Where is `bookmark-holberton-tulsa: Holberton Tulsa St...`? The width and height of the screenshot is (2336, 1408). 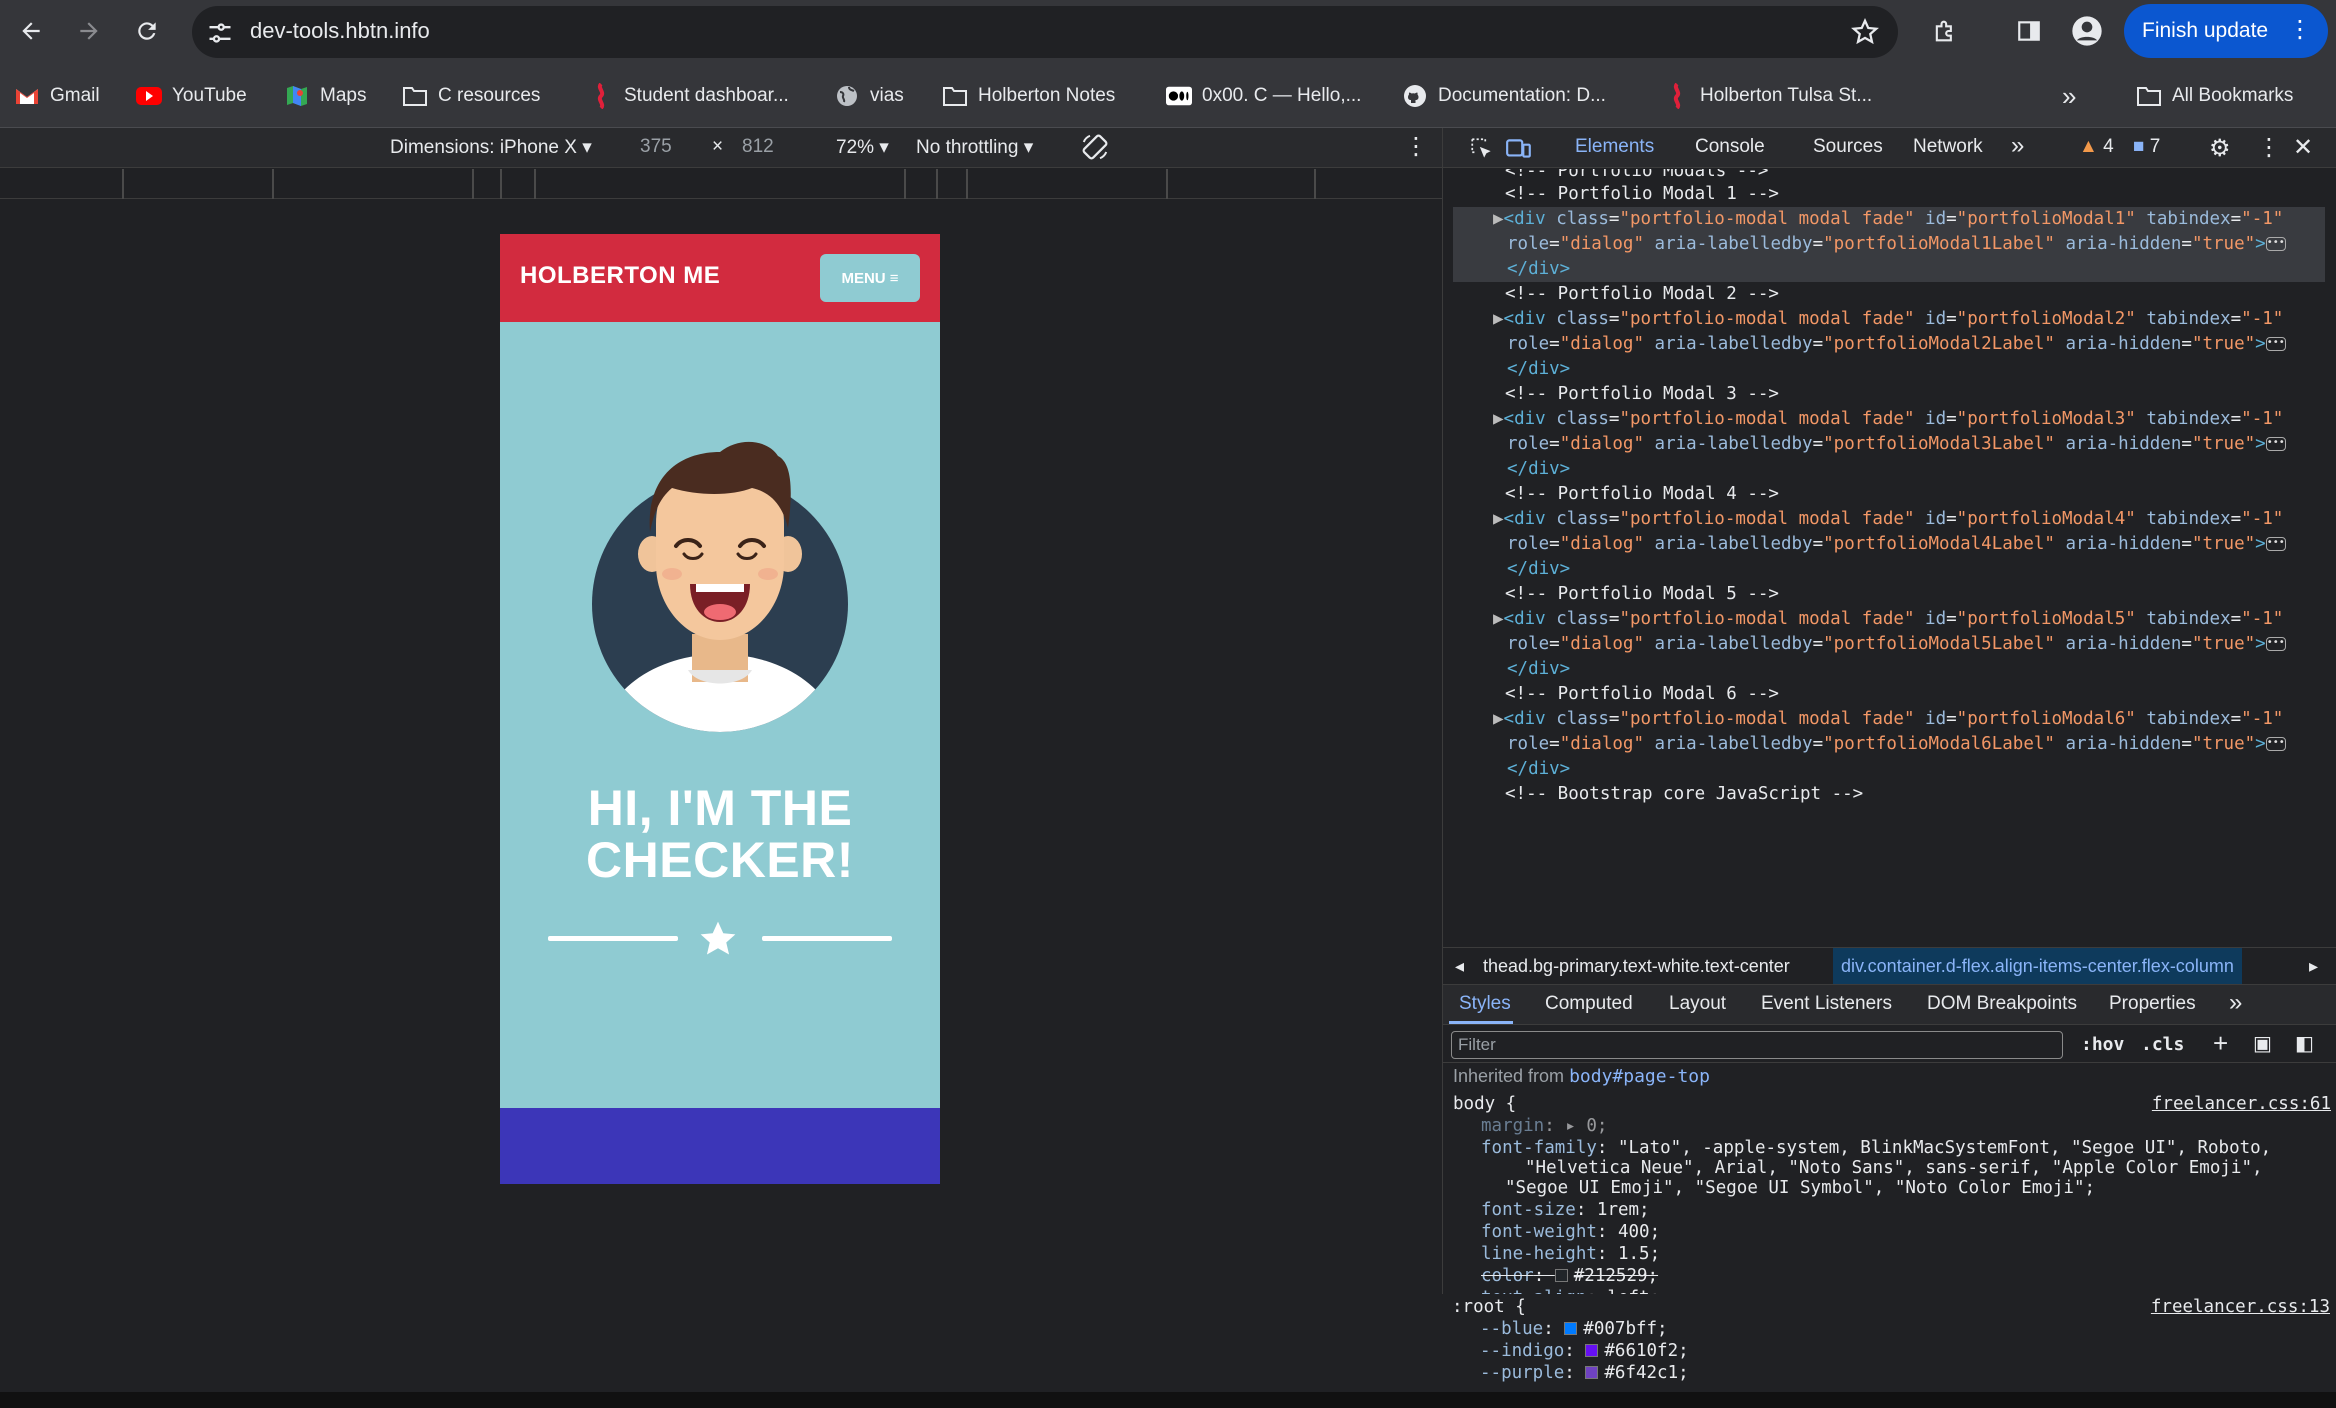 bookmark-holberton-tulsa: Holberton Tulsa St... is located at coordinates (1768, 96).